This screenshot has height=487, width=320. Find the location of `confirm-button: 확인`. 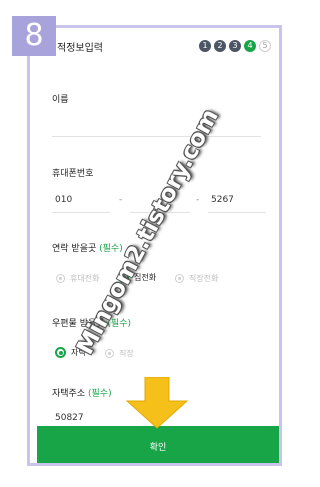

confirm-button: 확인 is located at coordinates (158, 444).